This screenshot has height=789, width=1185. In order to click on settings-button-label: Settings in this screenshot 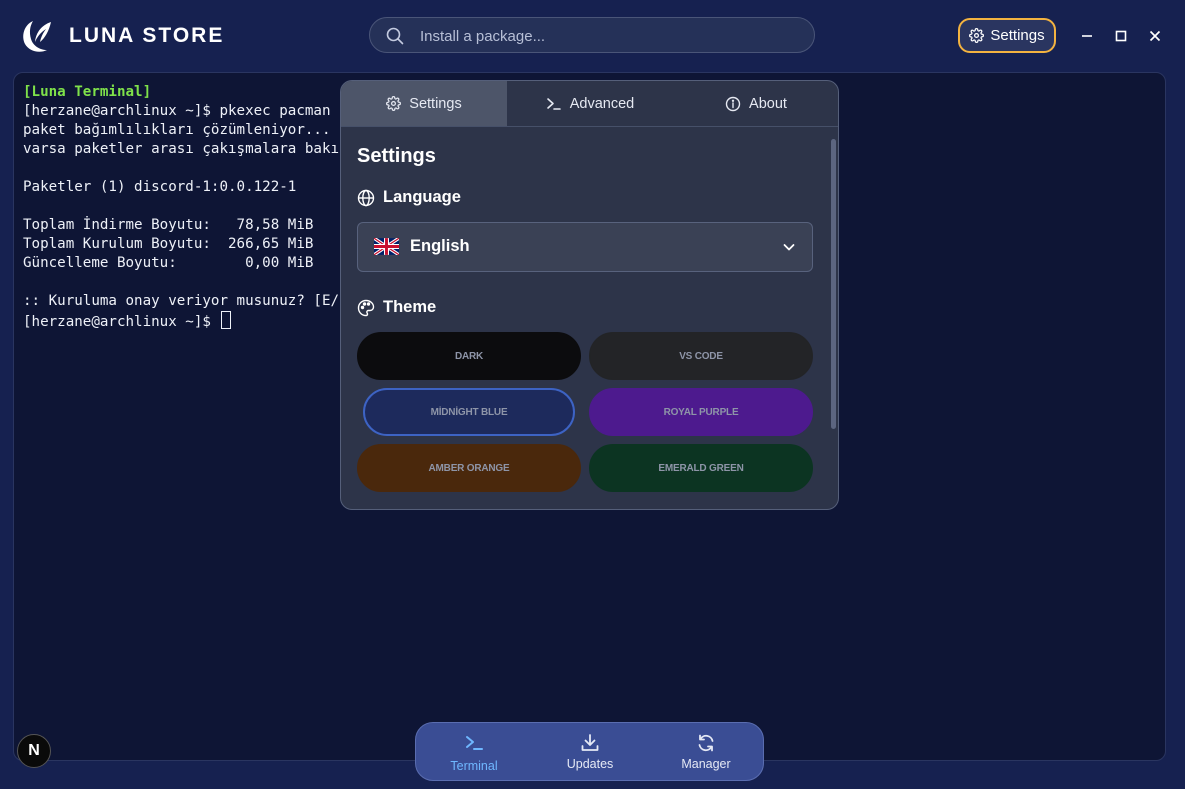, I will do `click(1017, 35)`.